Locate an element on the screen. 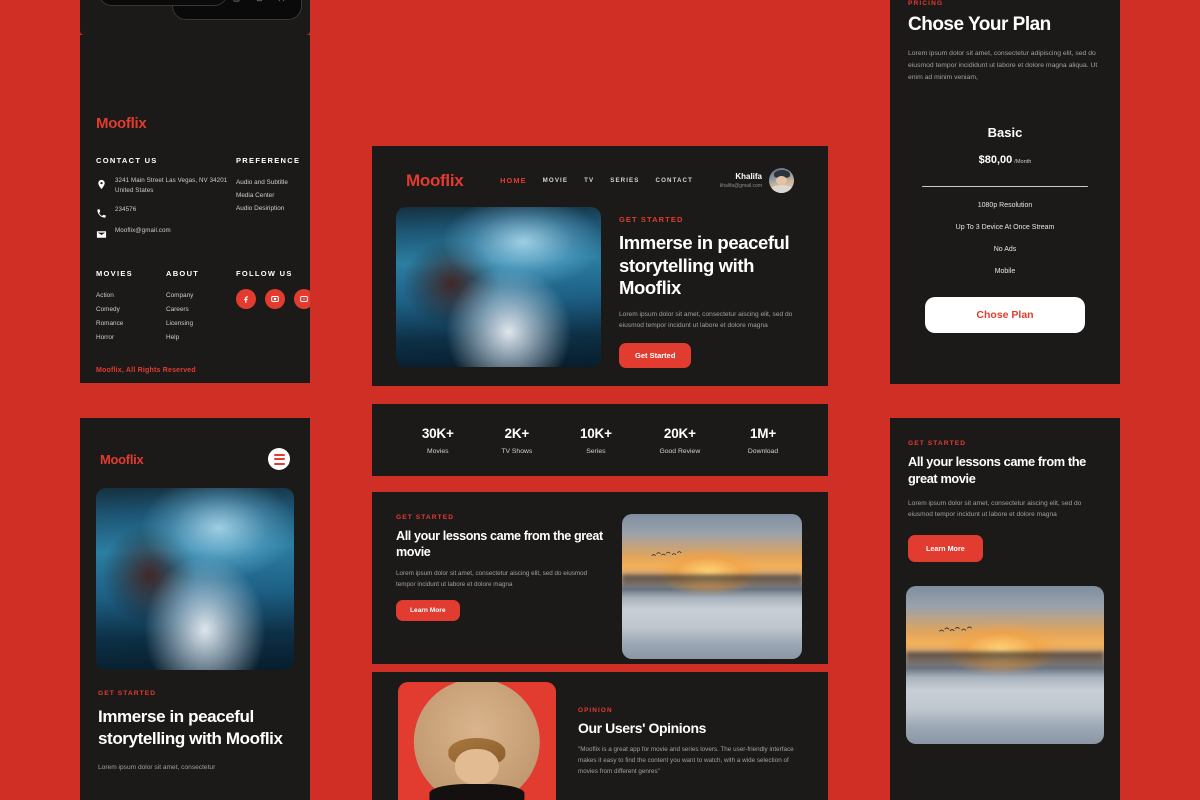 Image resolution: width=1200 pixels, height=800 pixels. footer-contact-title: CONTACT US is located at coordinates (127, 160).